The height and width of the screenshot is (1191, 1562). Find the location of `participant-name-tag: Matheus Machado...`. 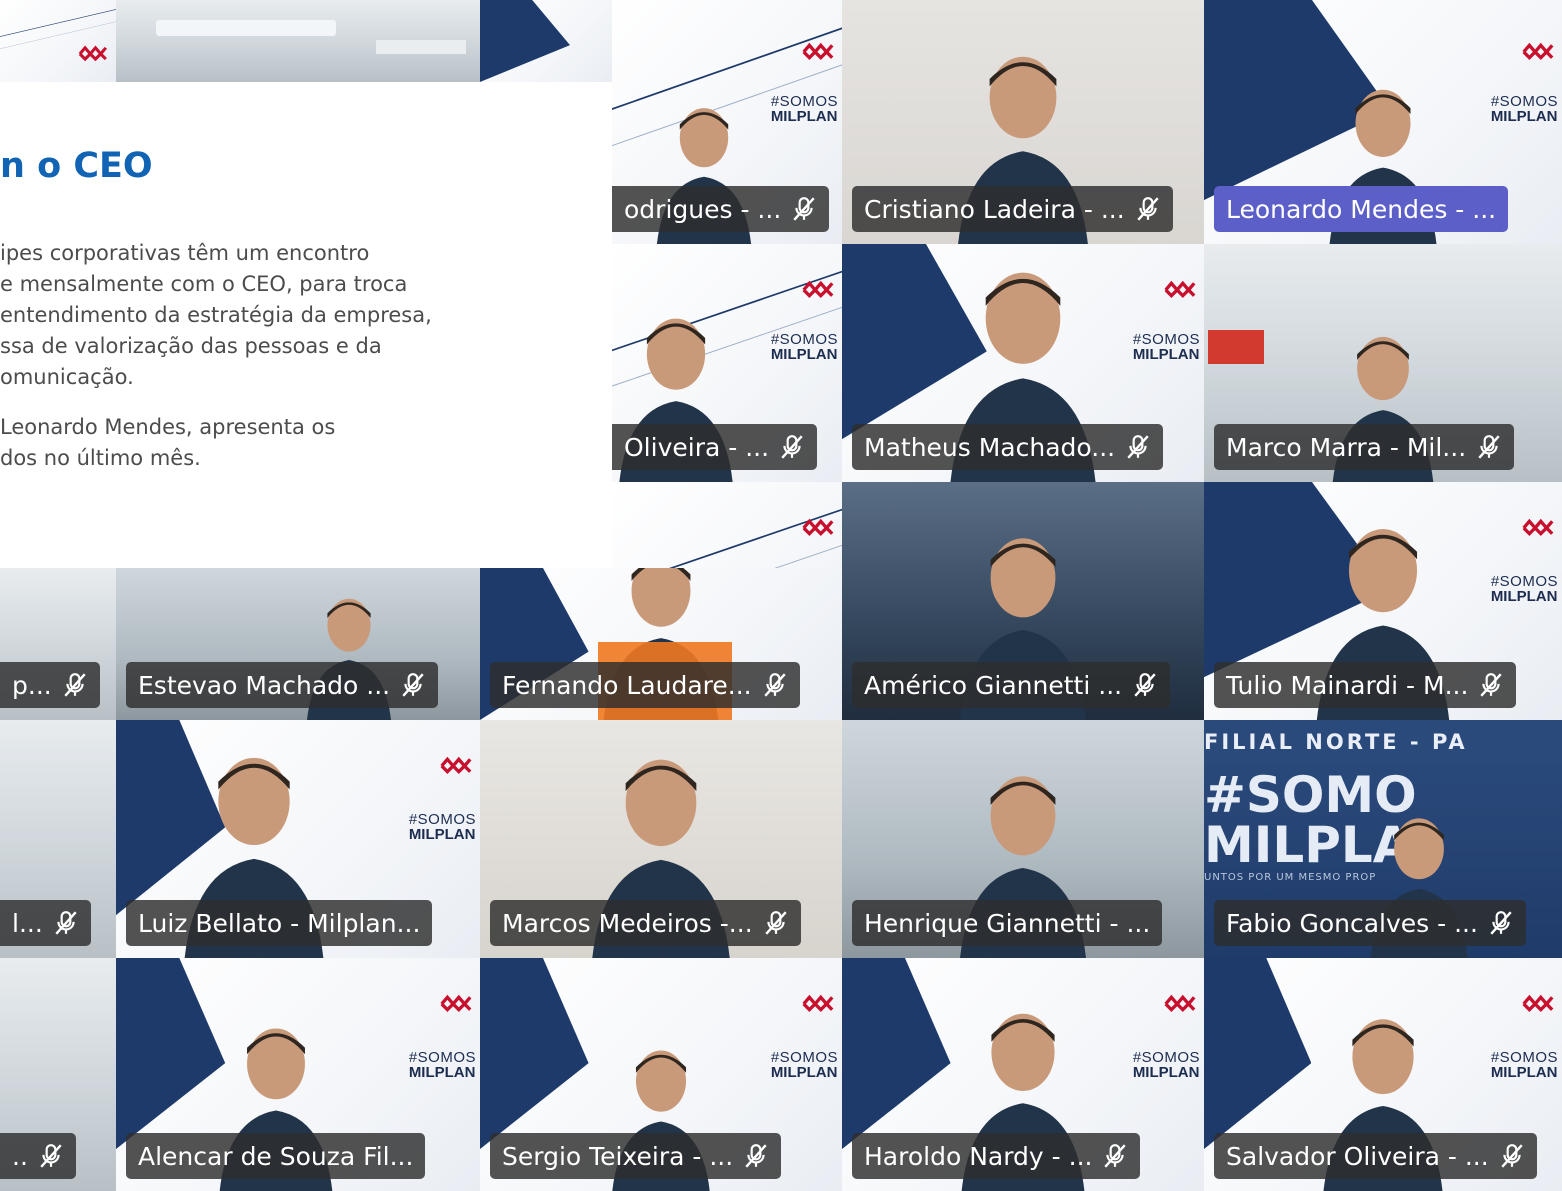

participant-name-tag: Matheus Machado... is located at coordinates (1008, 447).